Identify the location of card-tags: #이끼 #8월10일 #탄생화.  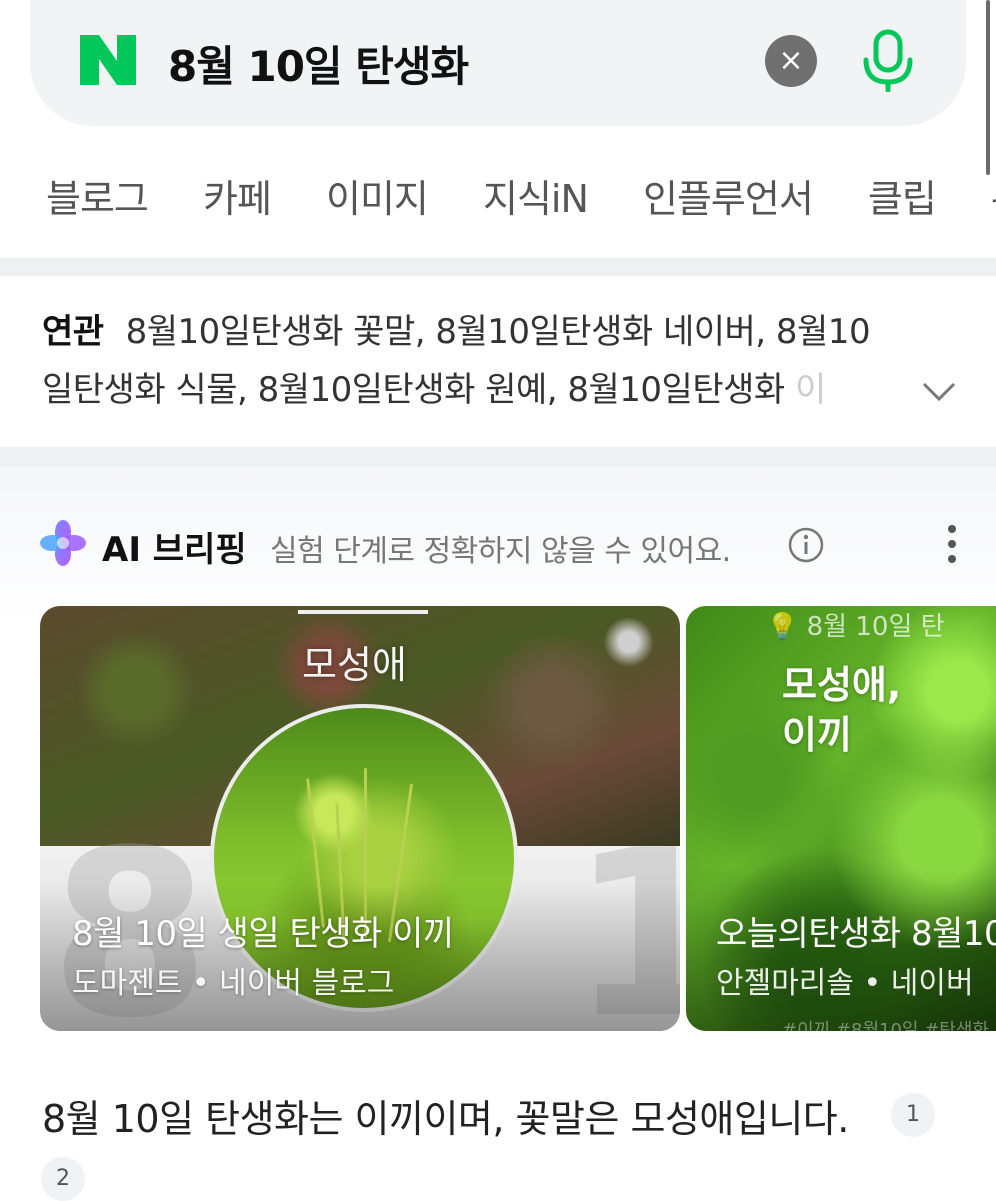
(885, 1025).